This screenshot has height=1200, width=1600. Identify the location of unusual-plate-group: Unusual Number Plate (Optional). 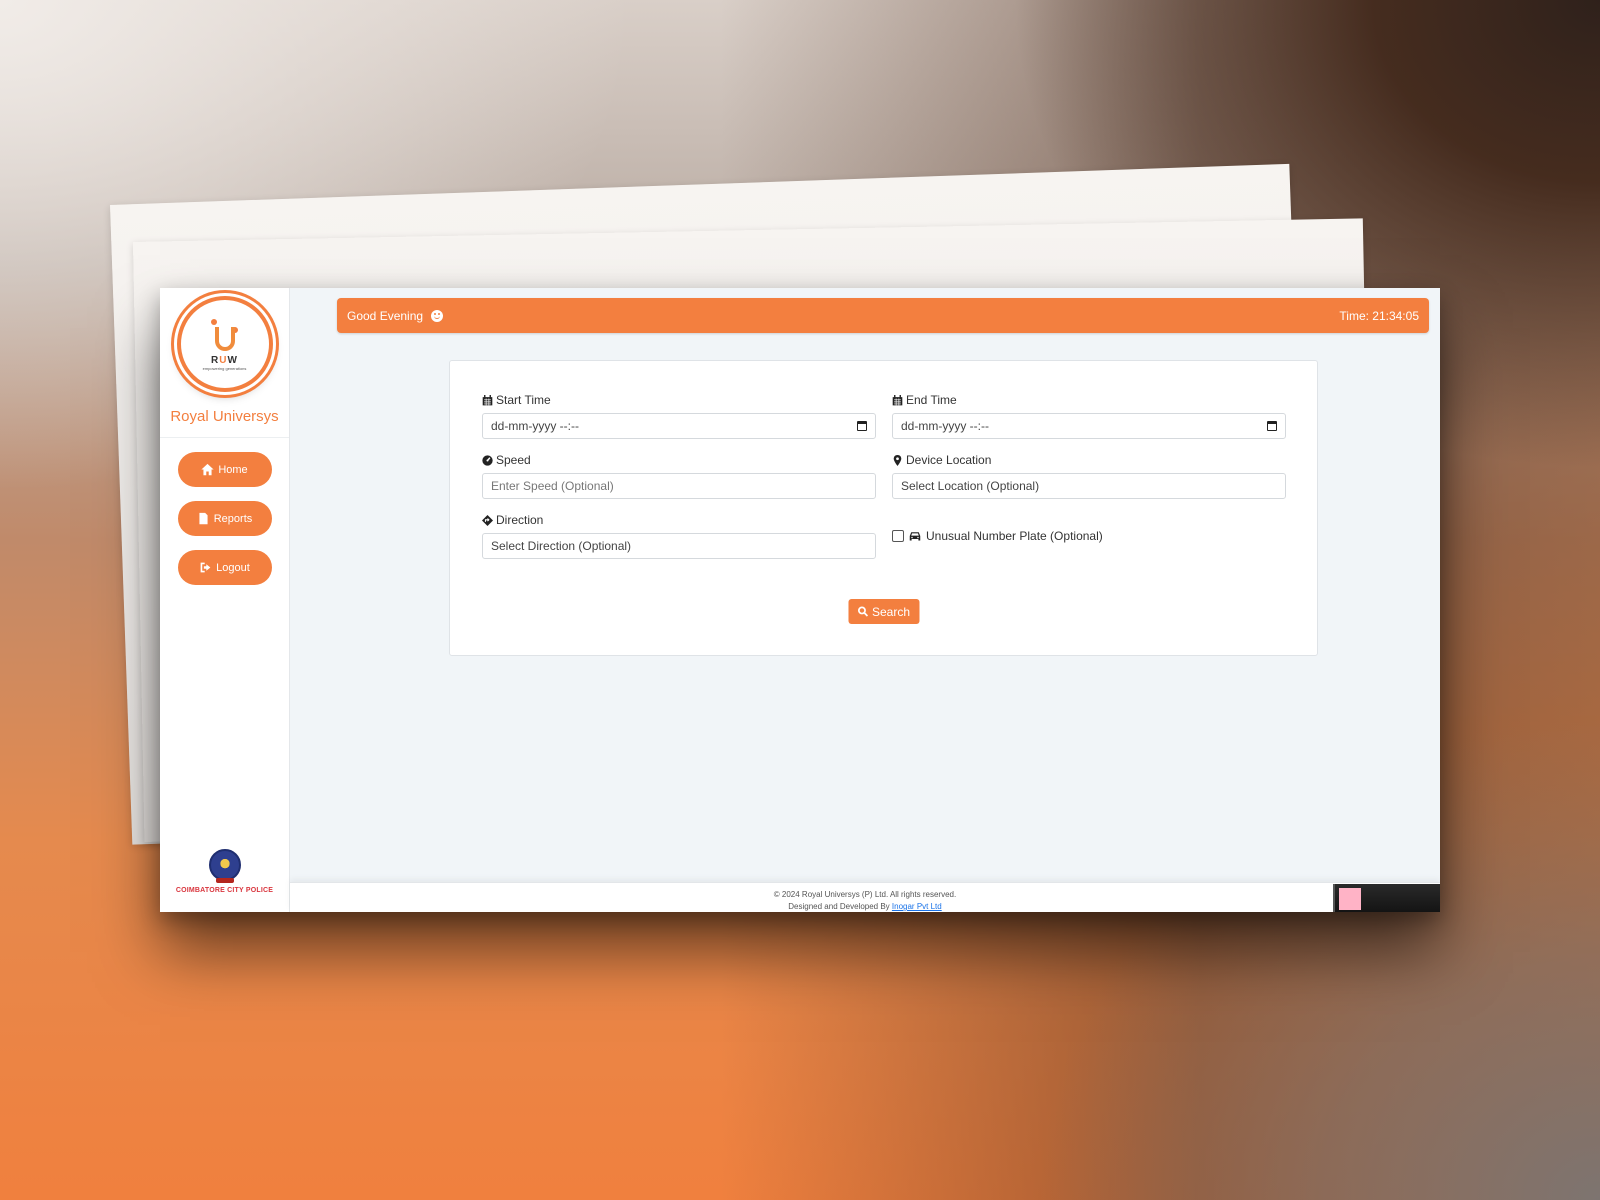
(1089, 536).